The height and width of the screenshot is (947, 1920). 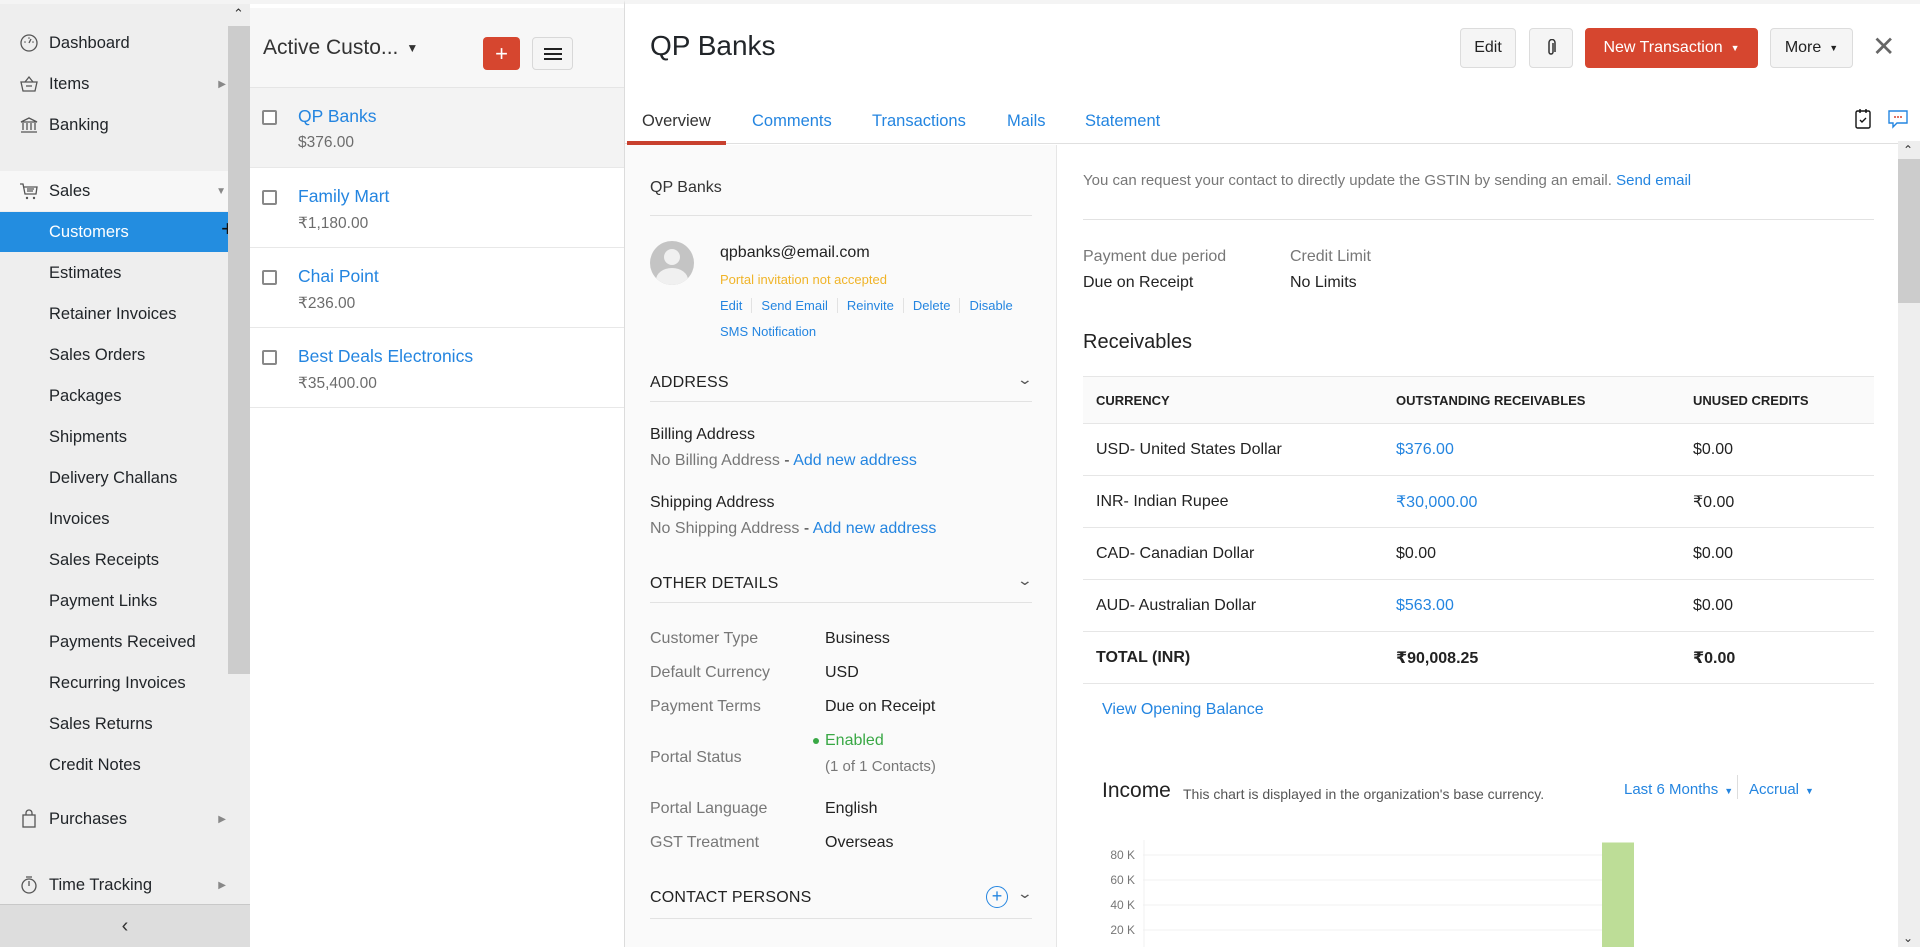 I want to click on tab-transactions: Transactions, so click(x=919, y=128).